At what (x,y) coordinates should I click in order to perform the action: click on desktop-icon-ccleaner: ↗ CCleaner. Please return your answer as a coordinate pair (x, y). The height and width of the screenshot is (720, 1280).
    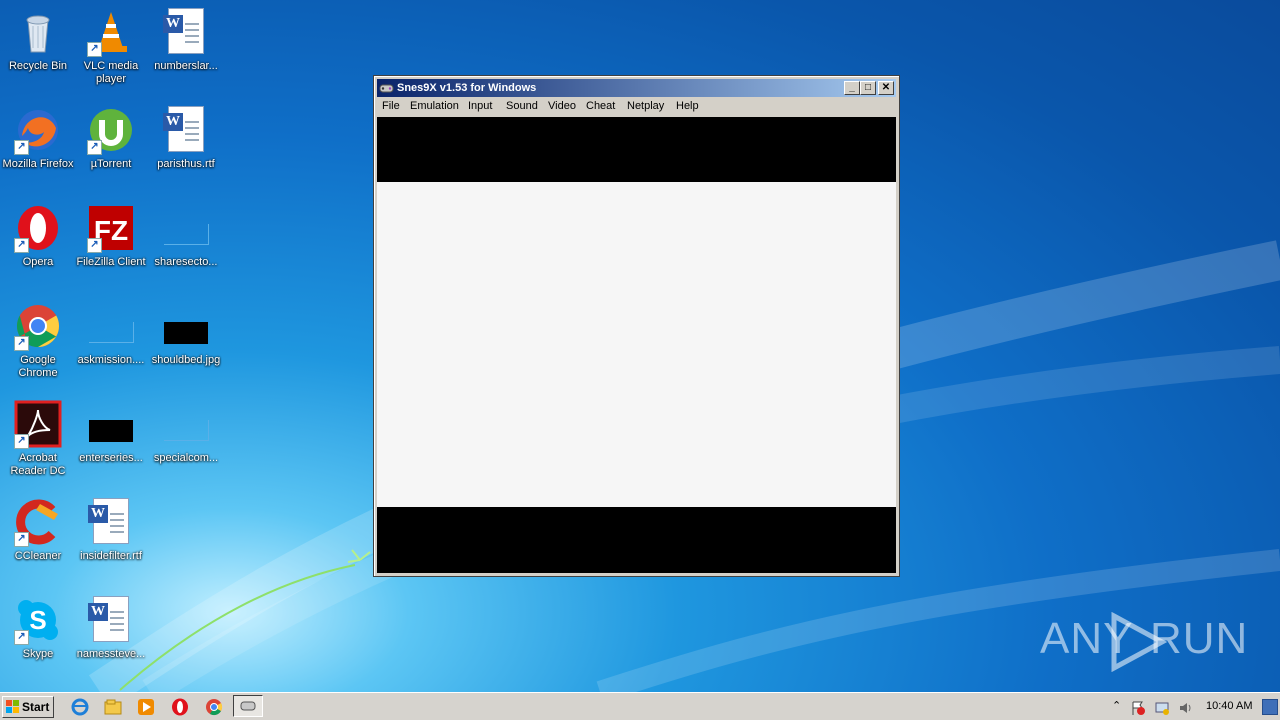
    Looking at the image, I should click on (38, 537).